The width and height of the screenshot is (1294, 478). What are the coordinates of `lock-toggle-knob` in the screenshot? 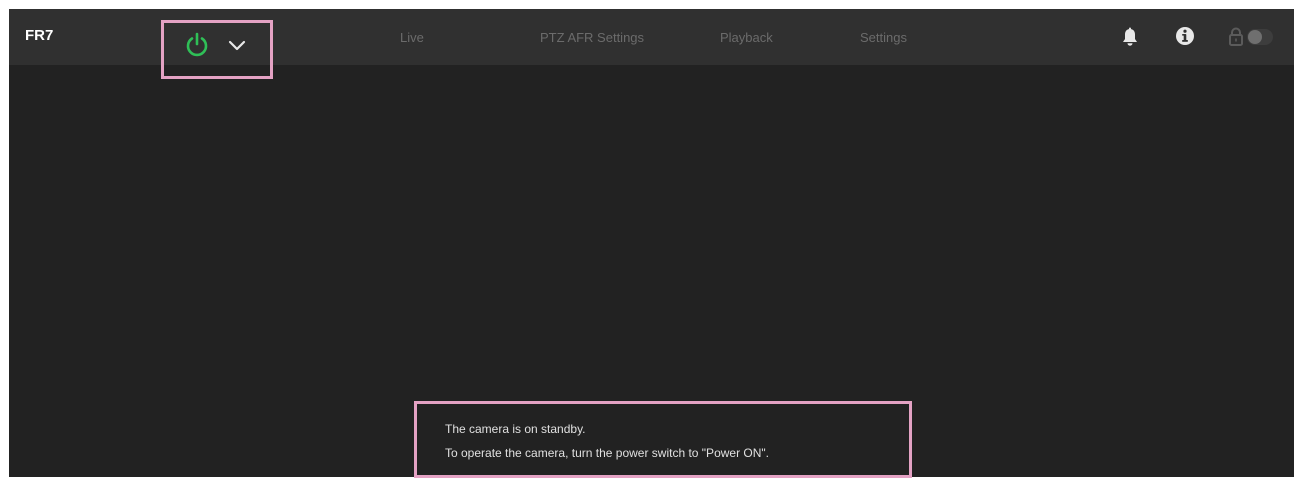 It's located at (1255, 37).